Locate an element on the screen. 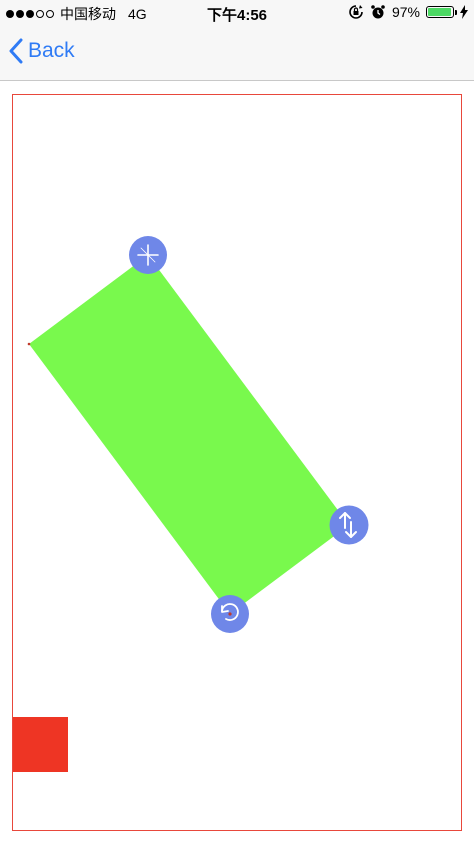 Image resolution: width=474 pixels, height=843 pixels. rotate-handle is located at coordinates (230, 614).